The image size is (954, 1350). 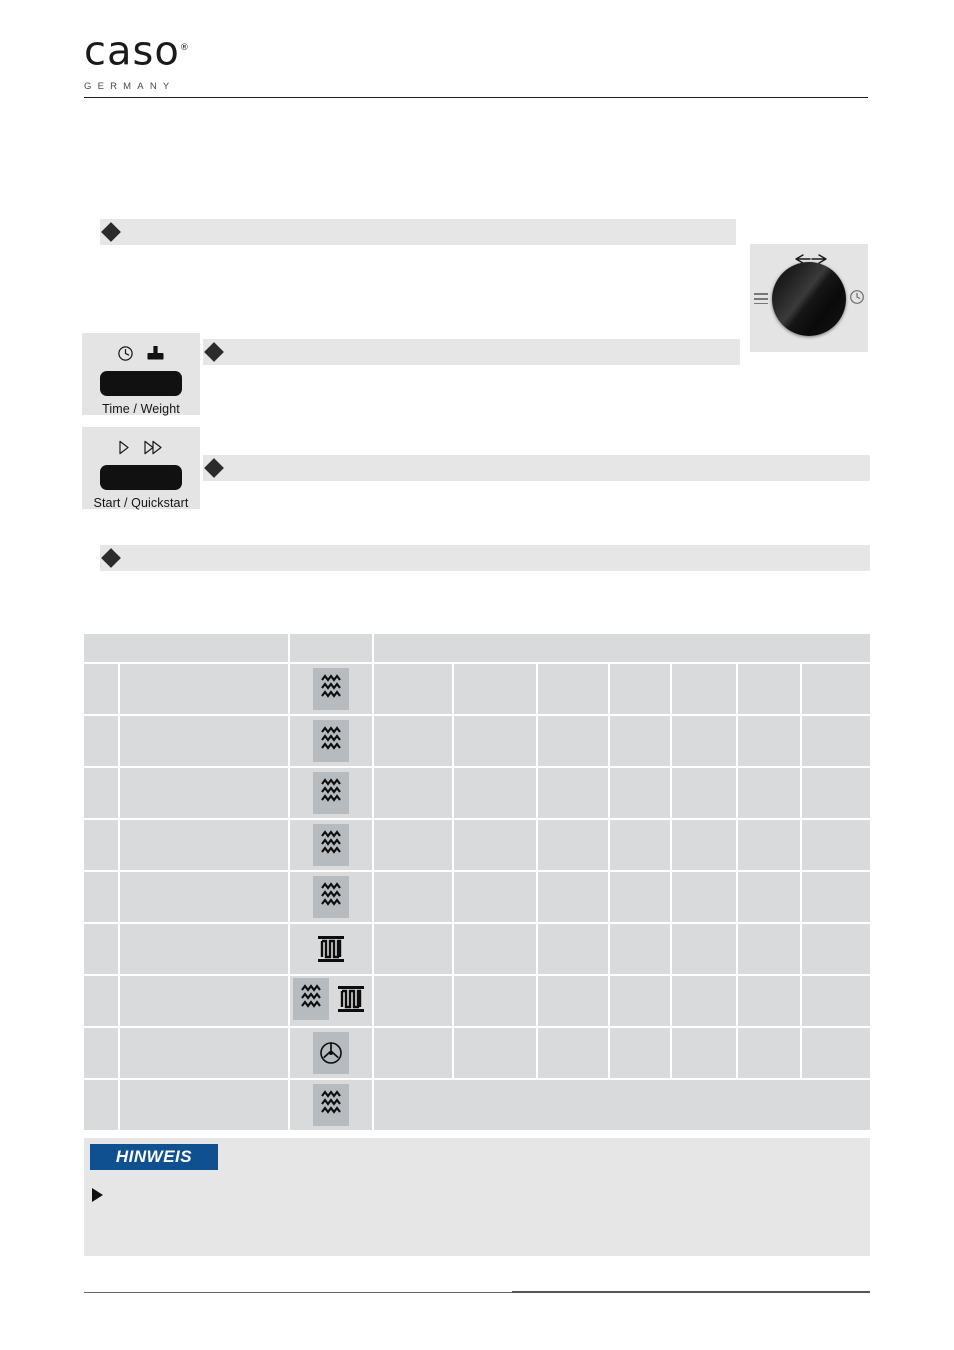 What do you see at coordinates (141, 350) in the screenshot?
I see `time-weight-icons` at bounding box center [141, 350].